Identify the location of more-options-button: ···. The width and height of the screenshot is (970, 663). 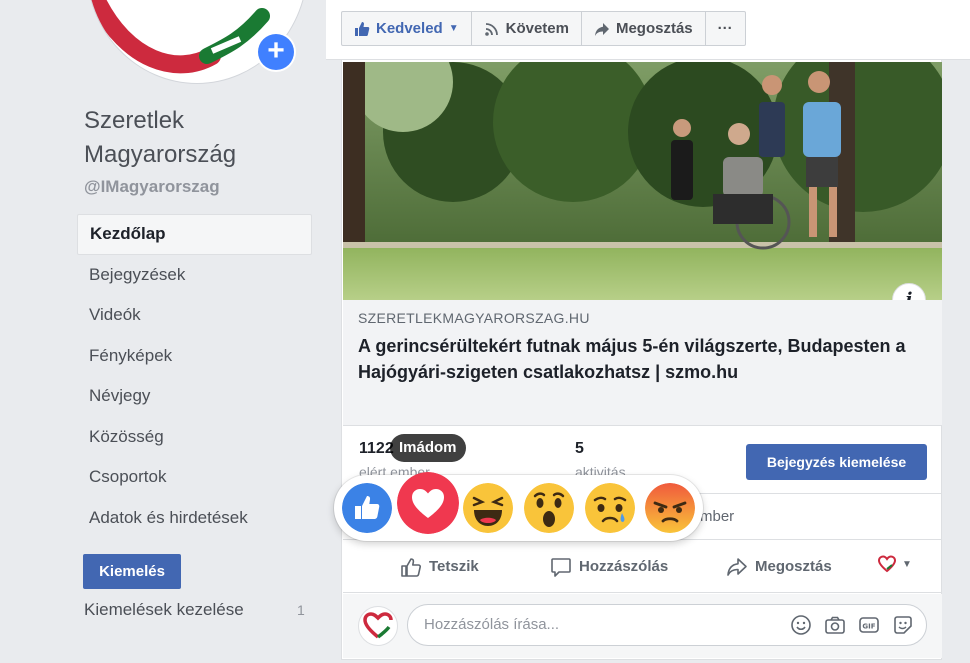
(725, 28).